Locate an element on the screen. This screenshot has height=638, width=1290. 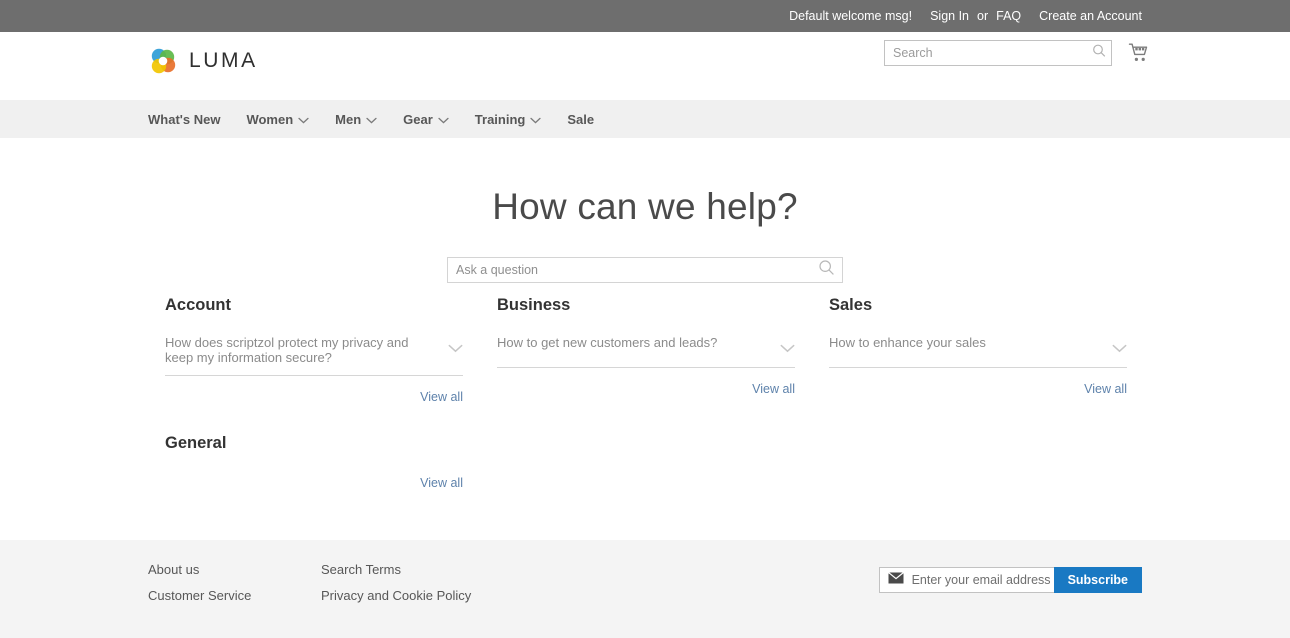
nav-label: Training is located at coordinates (500, 119).